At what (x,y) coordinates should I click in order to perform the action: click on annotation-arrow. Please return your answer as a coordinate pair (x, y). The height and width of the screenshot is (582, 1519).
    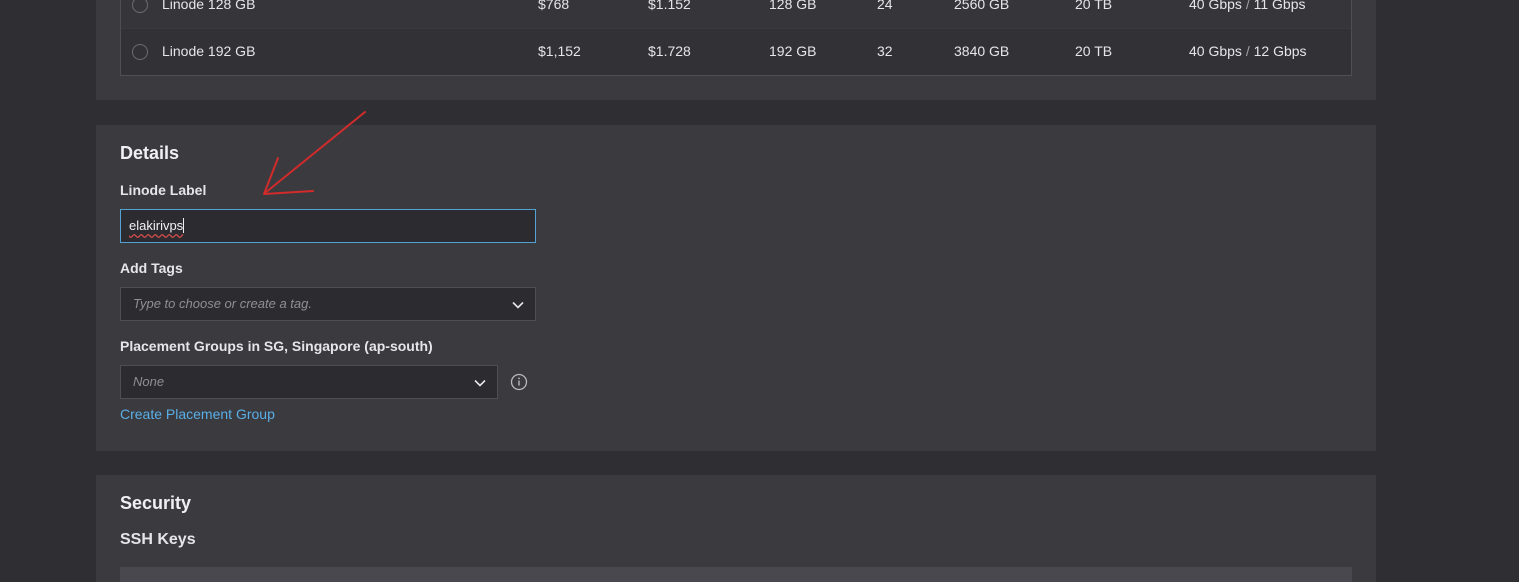
    Looking at the image, I should click on (314, 153).